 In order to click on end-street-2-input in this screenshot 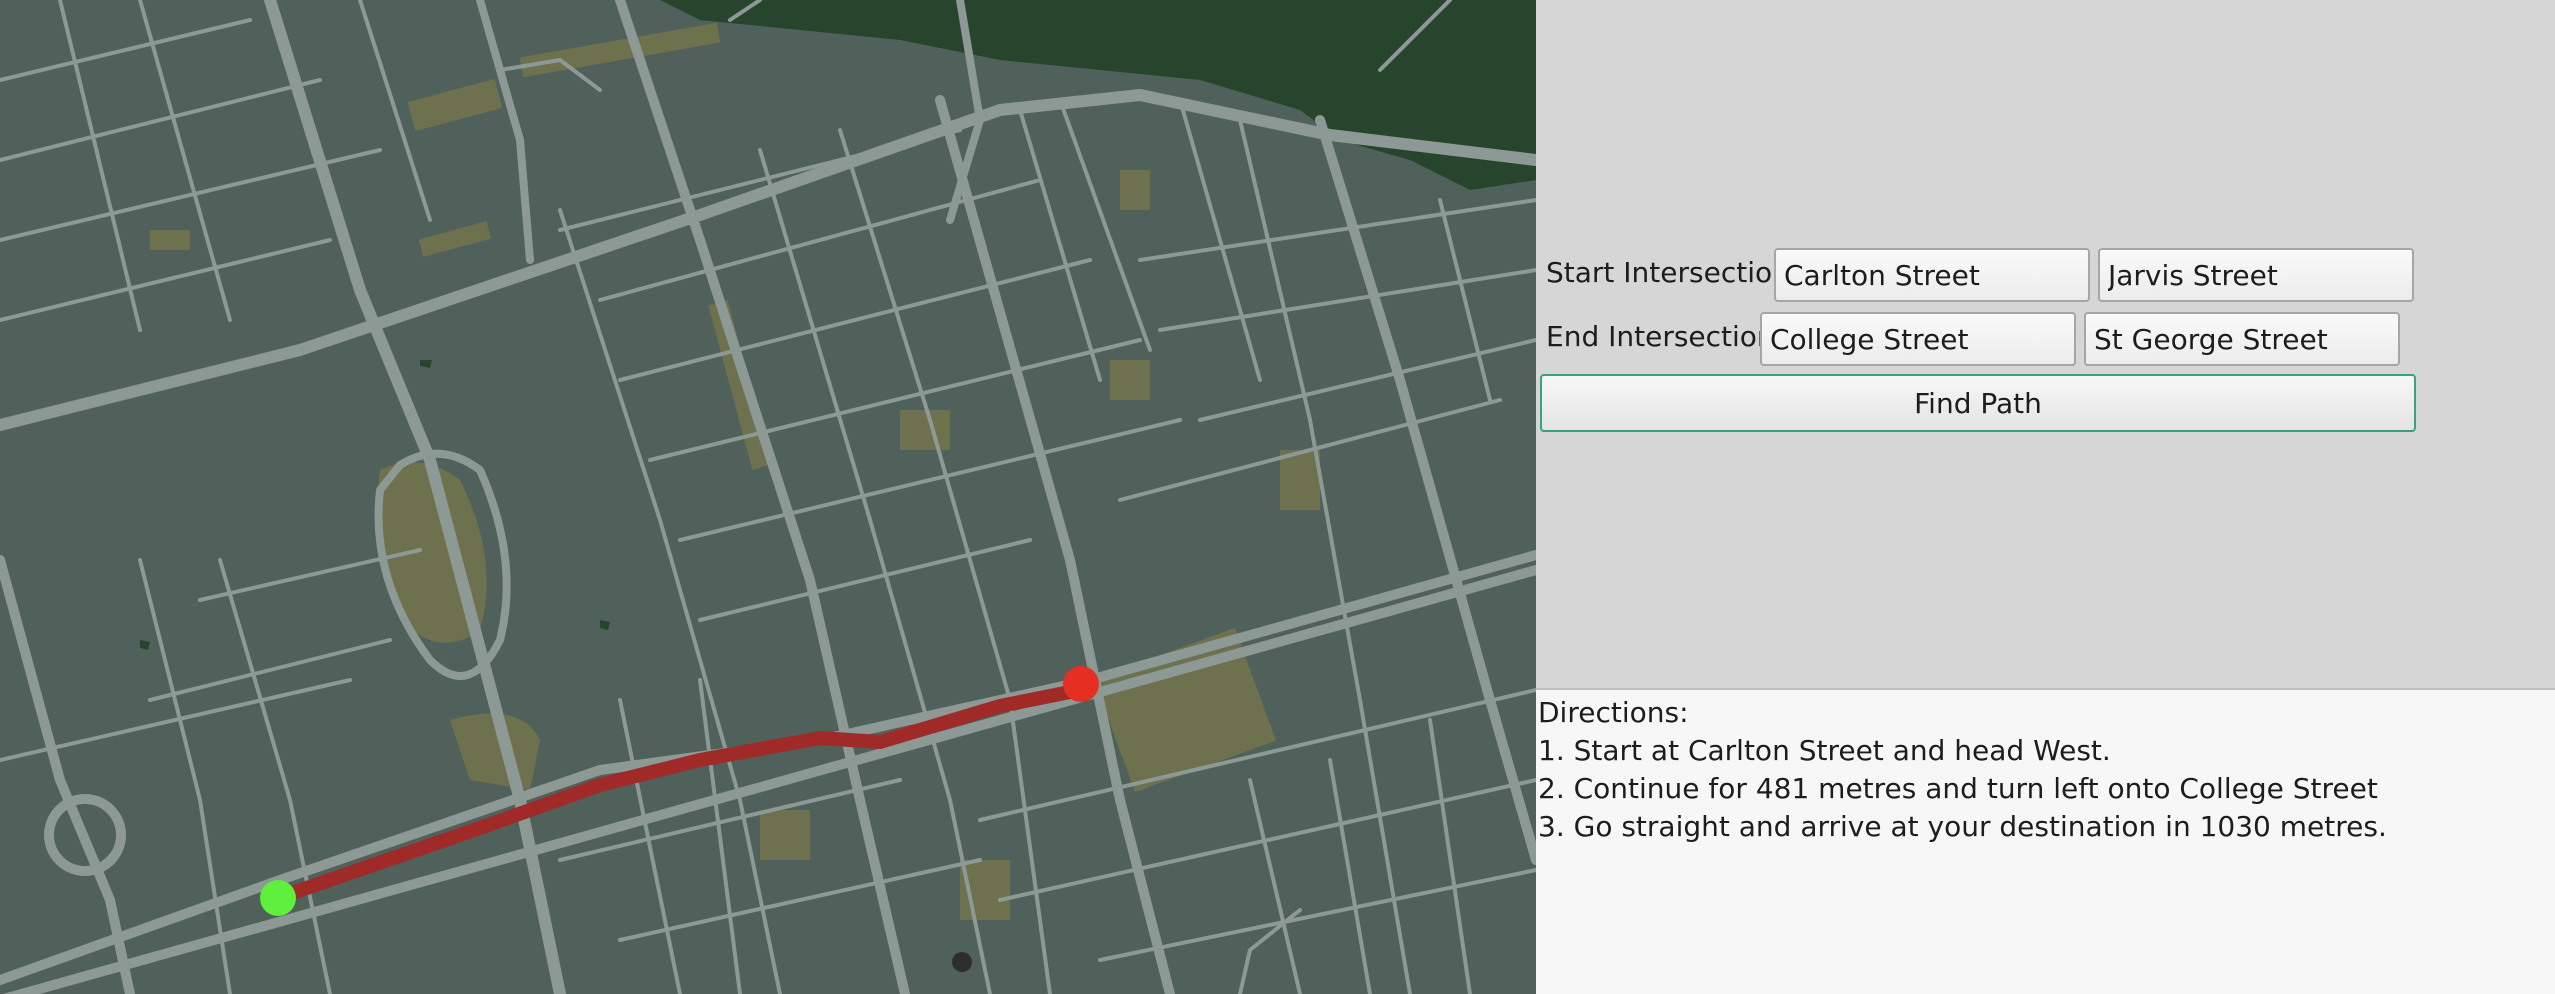, I will do `click(2242, 339)`.